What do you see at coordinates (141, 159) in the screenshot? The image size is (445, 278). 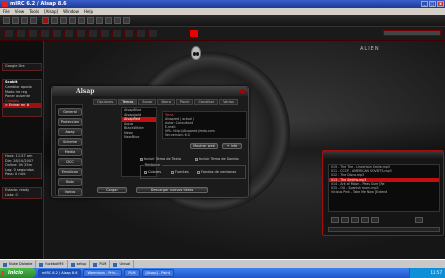 I see `text-theme-checkbox` at bounding box center [141, 159].